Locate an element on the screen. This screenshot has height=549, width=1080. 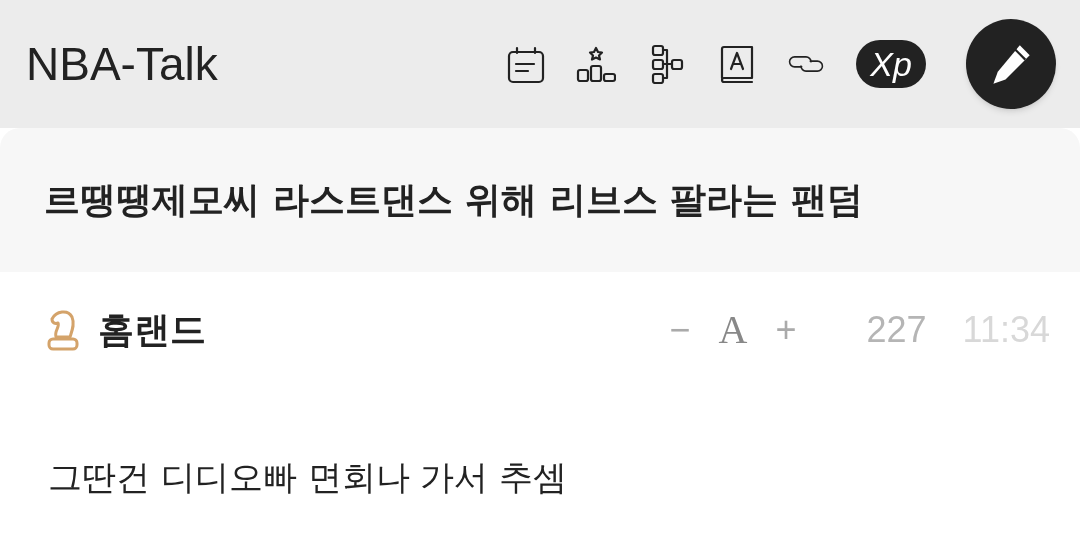
increase-font-button: + is located at coordinates (786, 330).